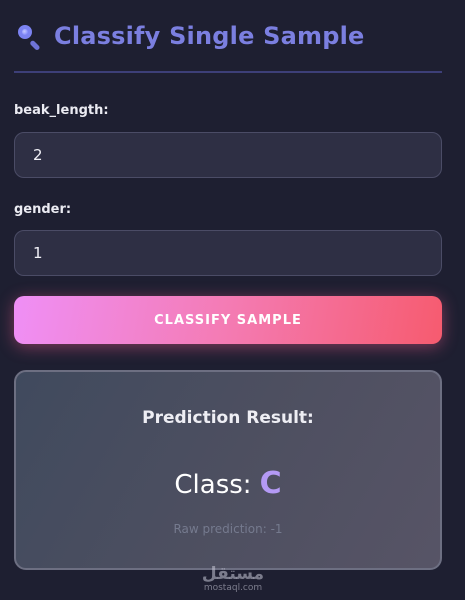  What do you see at coordinates (233, 588) in the screenshot?
I see `watermark-text: mostaql.com` at bounding box center [233, 588].